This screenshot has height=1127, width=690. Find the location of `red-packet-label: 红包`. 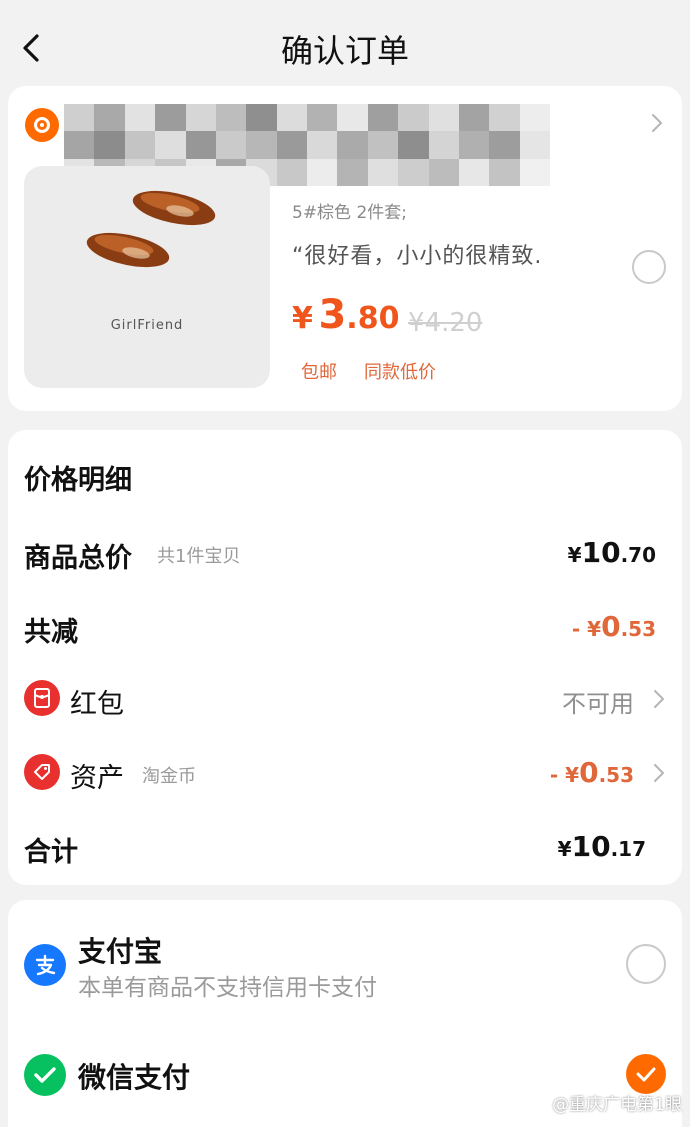

red-packet-label: 红包 is located at coordinates (97, 704).